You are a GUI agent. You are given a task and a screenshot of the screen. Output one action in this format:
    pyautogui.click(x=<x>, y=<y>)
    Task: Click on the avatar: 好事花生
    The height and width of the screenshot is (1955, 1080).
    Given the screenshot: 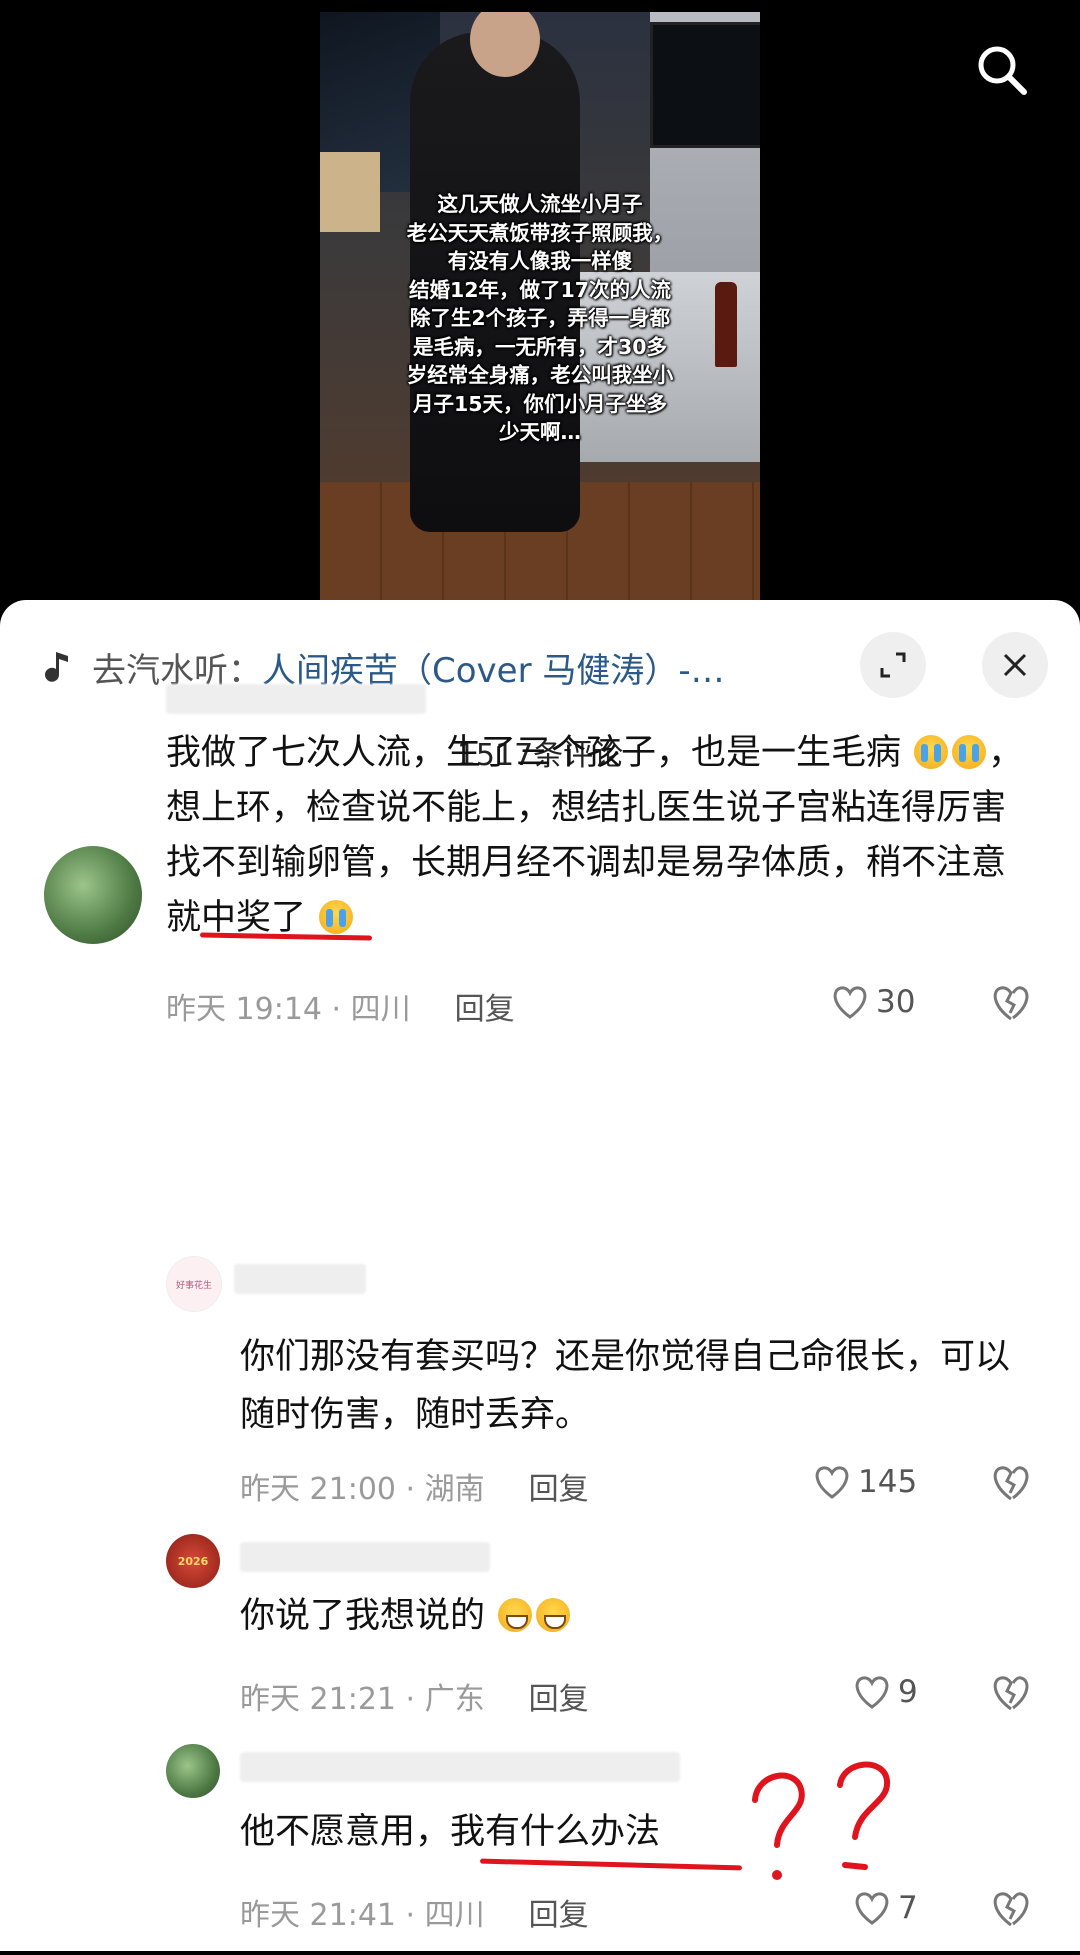 What is the action you would take?
    pyautogui.click(x=194, y=1284)
    